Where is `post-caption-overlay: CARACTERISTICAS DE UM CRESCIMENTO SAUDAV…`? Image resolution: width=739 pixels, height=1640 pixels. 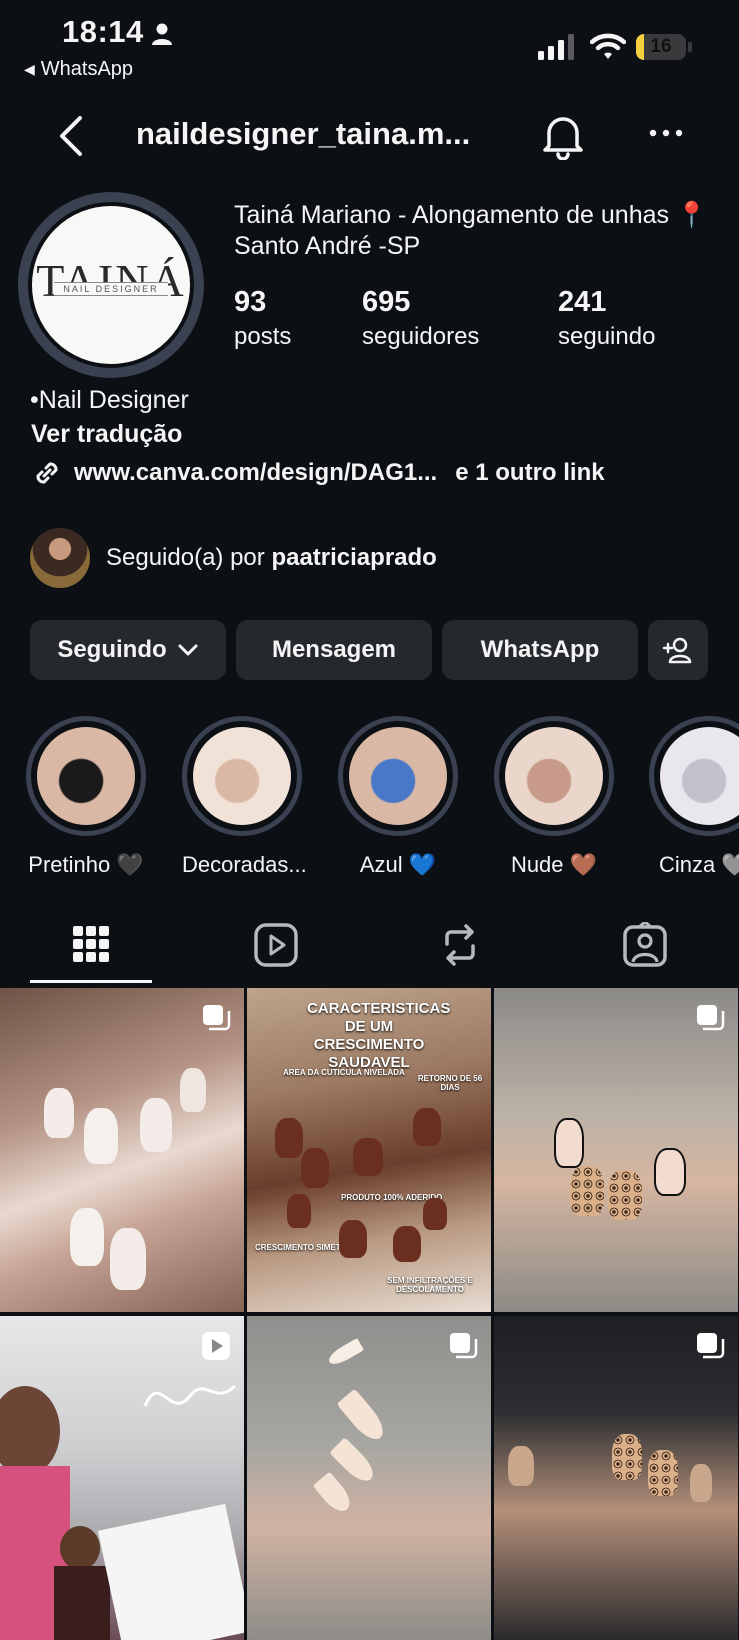 post-caption-overlay: CARACTERISTICAS DE UM CRESCIMENTO SAUDAV… is located at coordinates (379, 1035).